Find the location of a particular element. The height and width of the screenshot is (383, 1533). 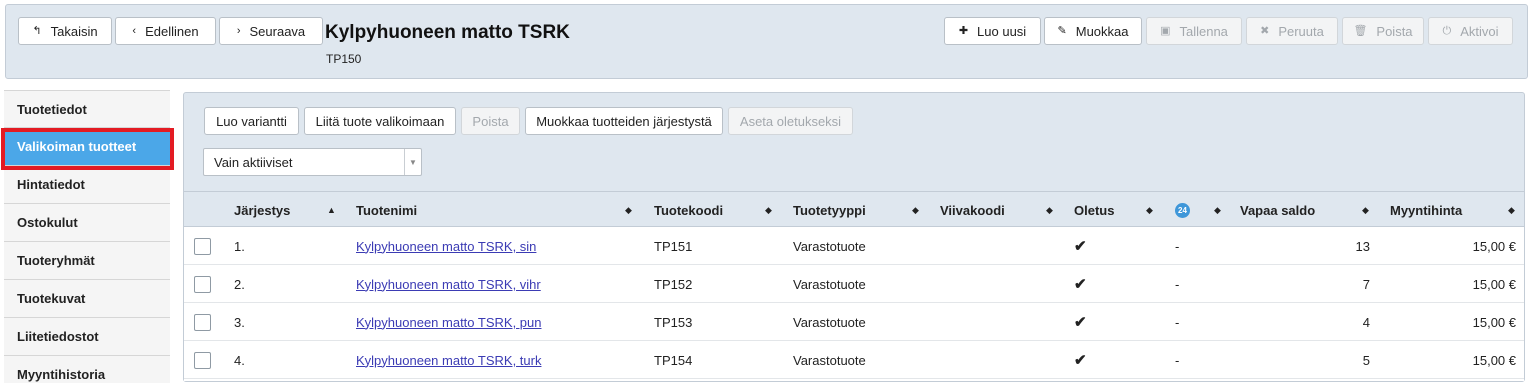

column-type: Tuotetyyppi is located at coordinates (829, 210).